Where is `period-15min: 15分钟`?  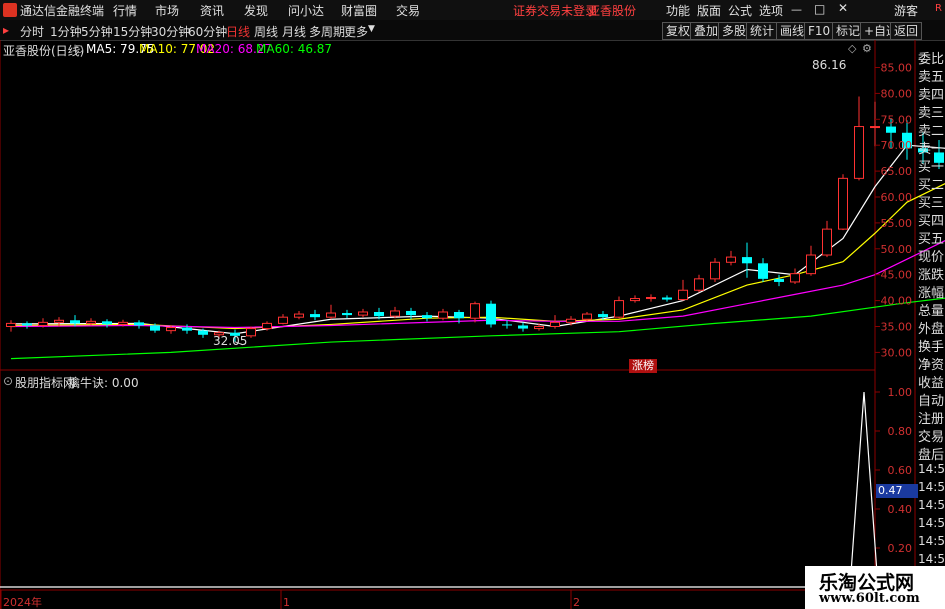
period-15min: 15分钟 is located at coordinates (132, 31).